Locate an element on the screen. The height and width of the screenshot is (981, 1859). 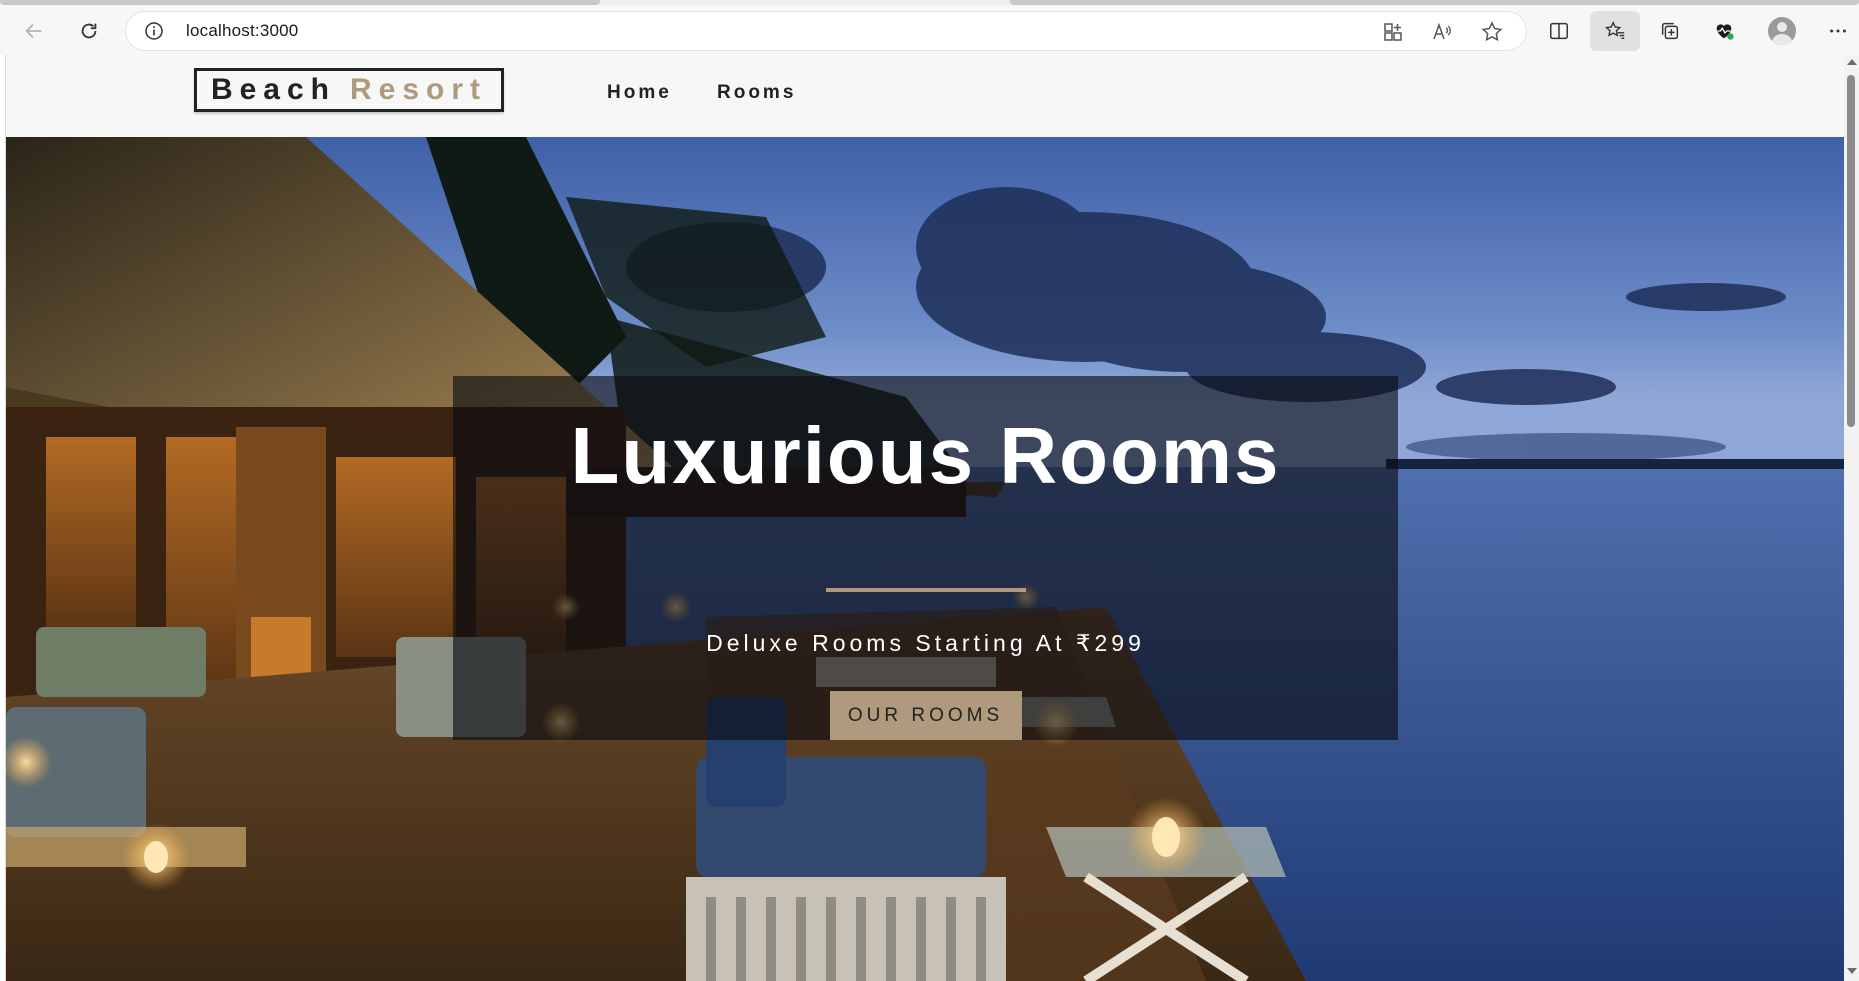
back-arrow-icon is located at coordinates (33, 31).